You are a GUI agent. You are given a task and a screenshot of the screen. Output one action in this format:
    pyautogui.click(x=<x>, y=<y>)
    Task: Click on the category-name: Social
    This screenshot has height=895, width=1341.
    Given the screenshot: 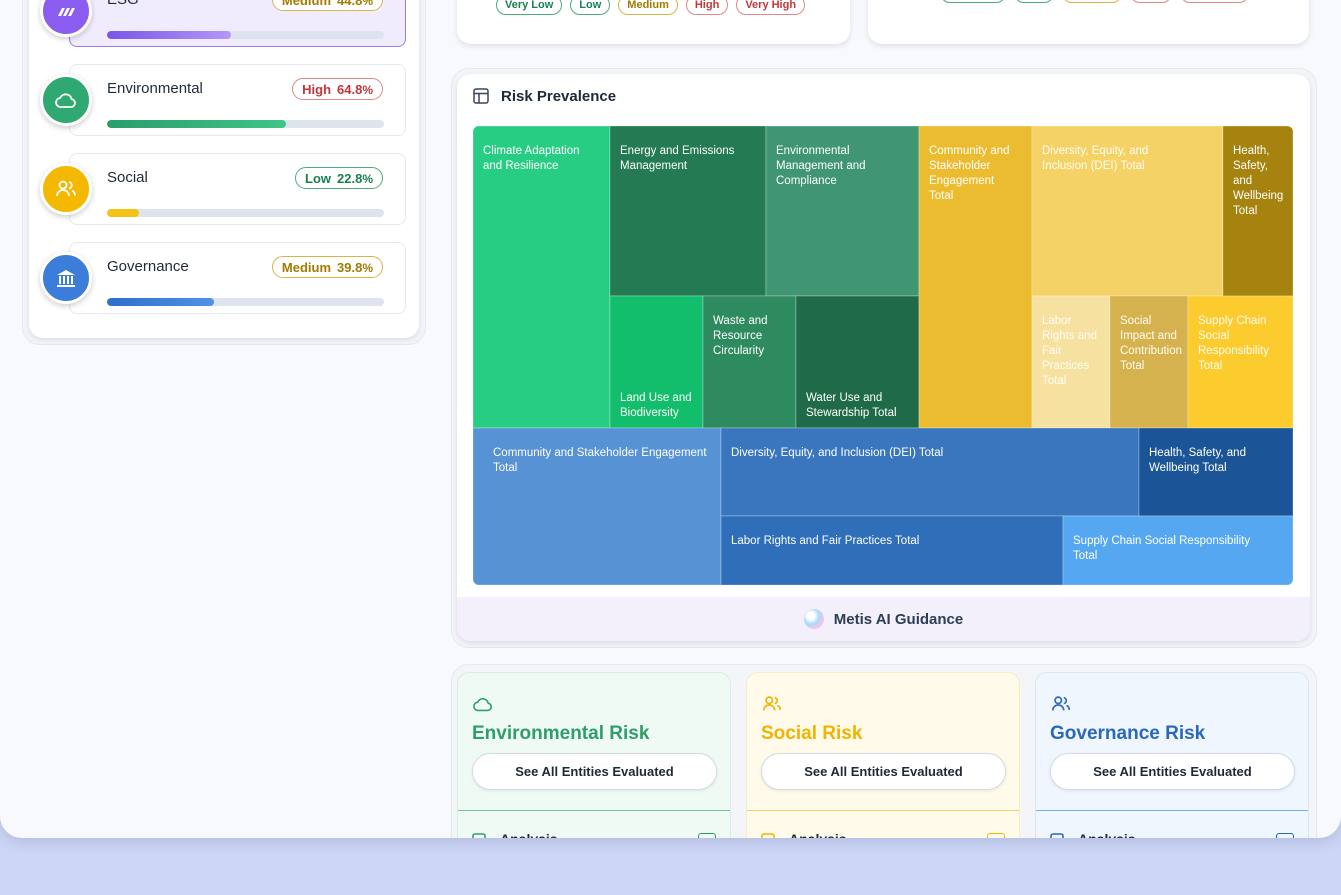 What is the action you would take?
    pyautogui.click(x=127, y=177)
    